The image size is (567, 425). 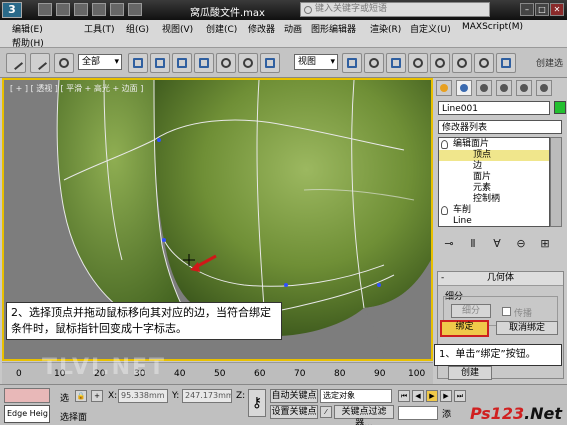 I want to click on menu-graph-editors: 图形编辑器, so click(x=333, y=28).